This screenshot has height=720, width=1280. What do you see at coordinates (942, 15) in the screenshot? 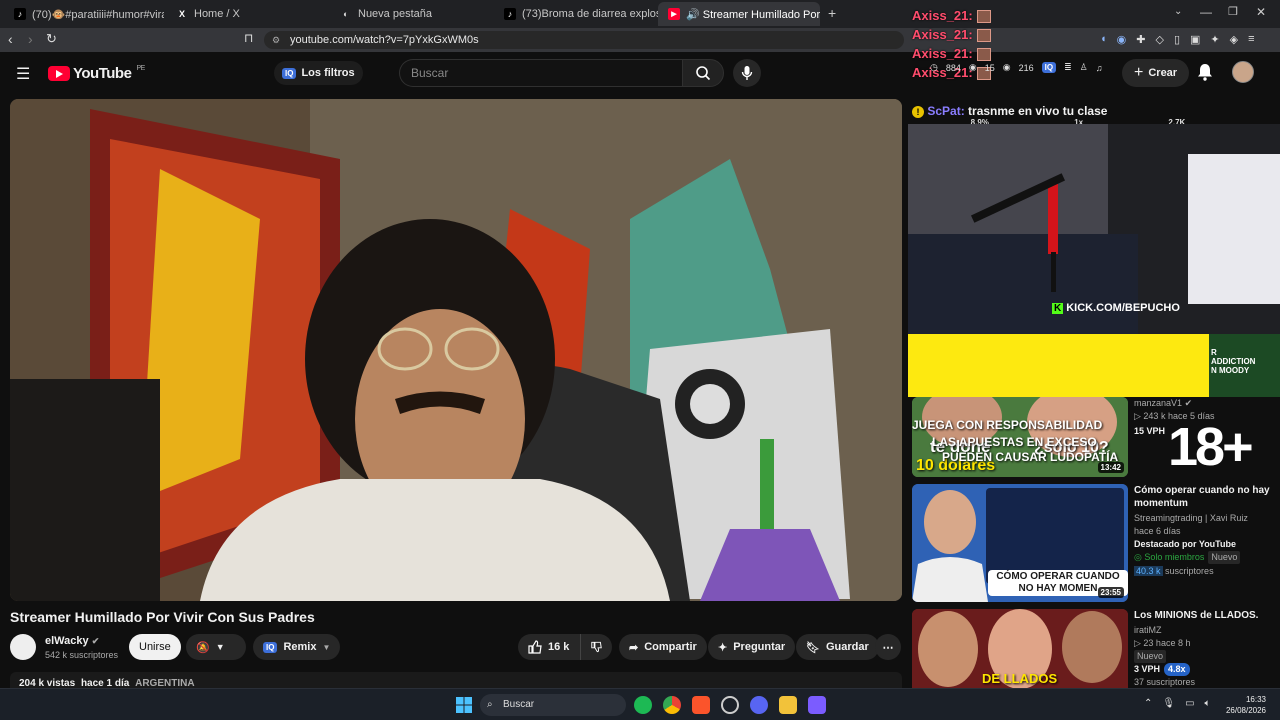
I see `chat-user: Axiss_21:` at bounding box center [942, 15].